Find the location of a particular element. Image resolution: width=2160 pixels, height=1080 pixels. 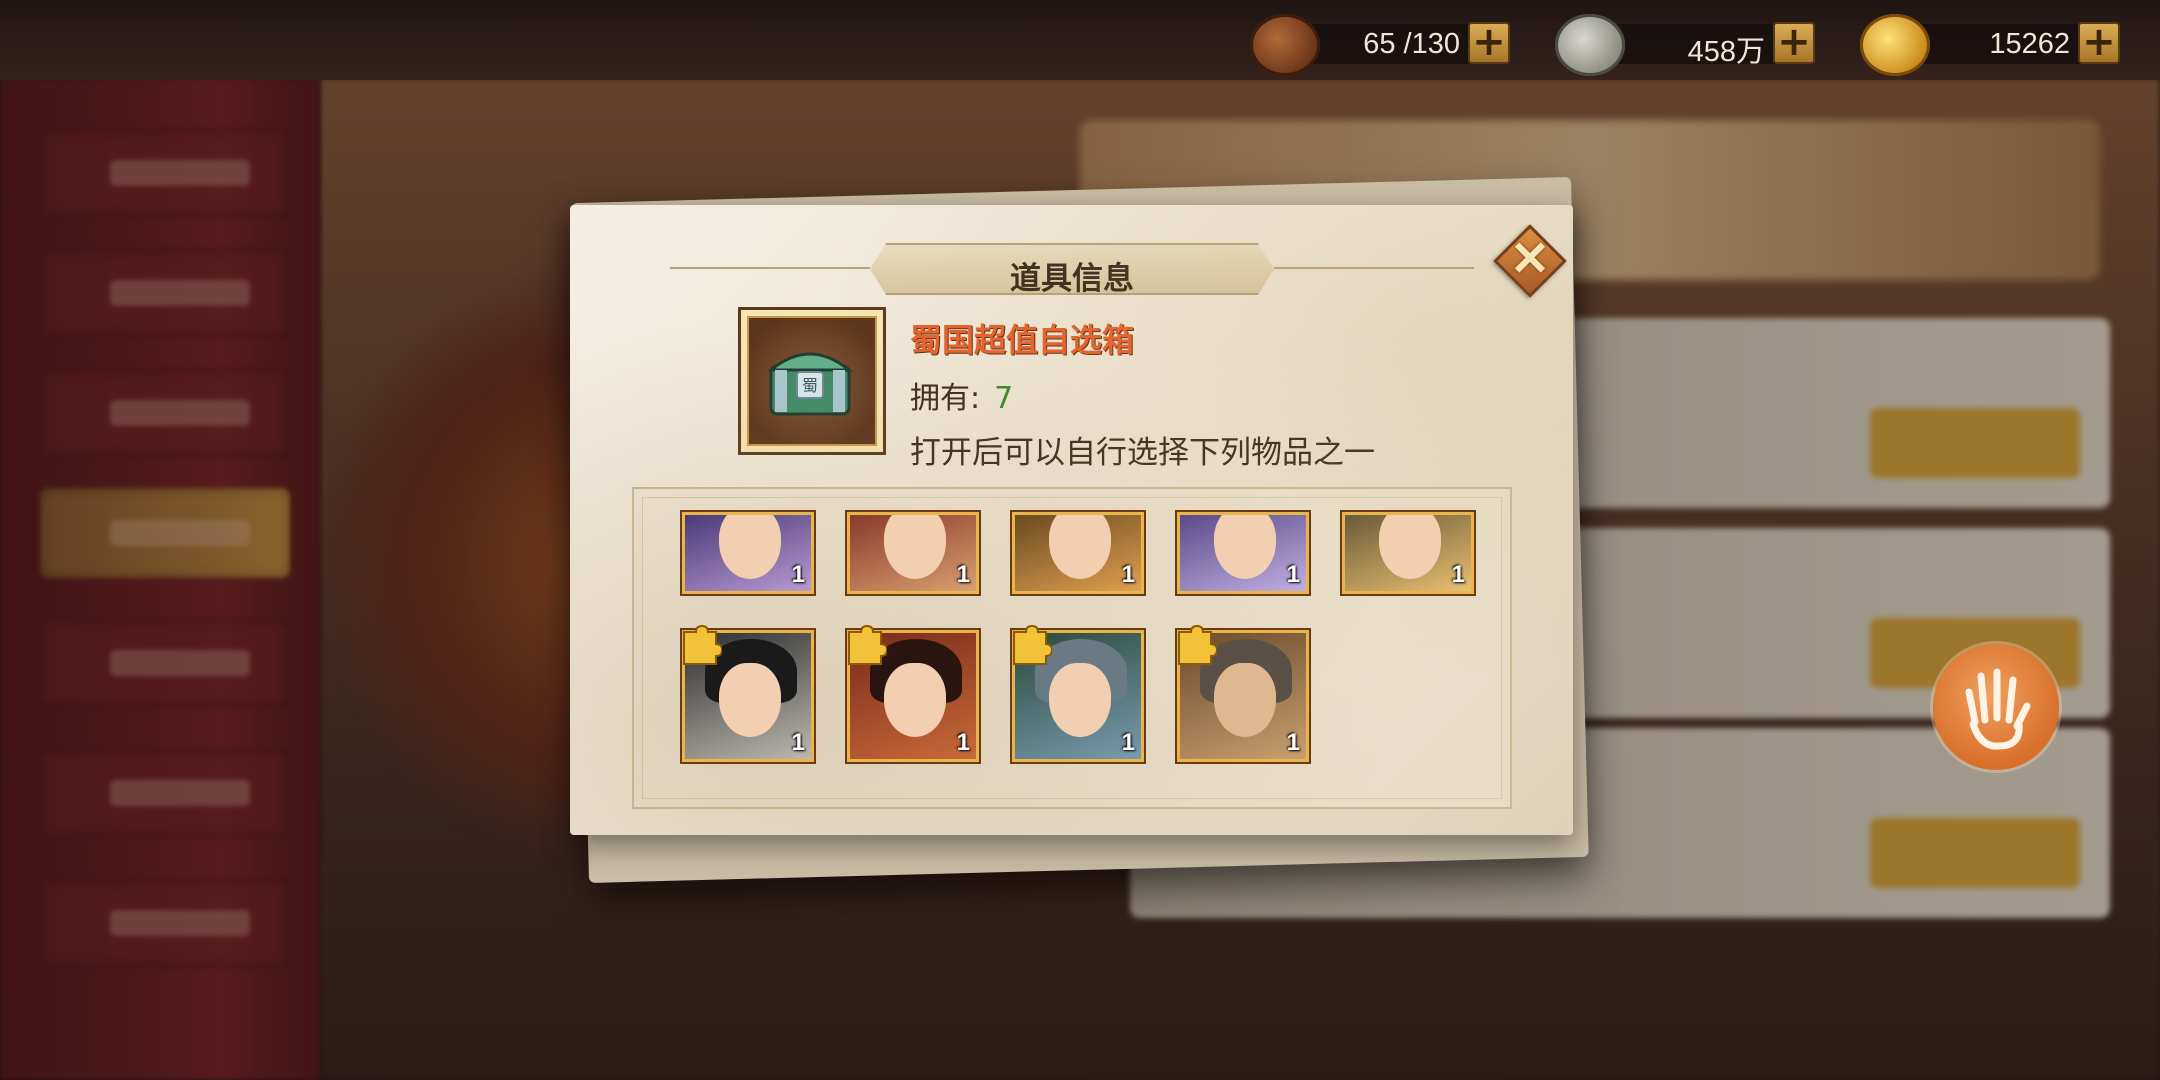

owned-row: 拥有: 7 is located at coordinates (961, 395).